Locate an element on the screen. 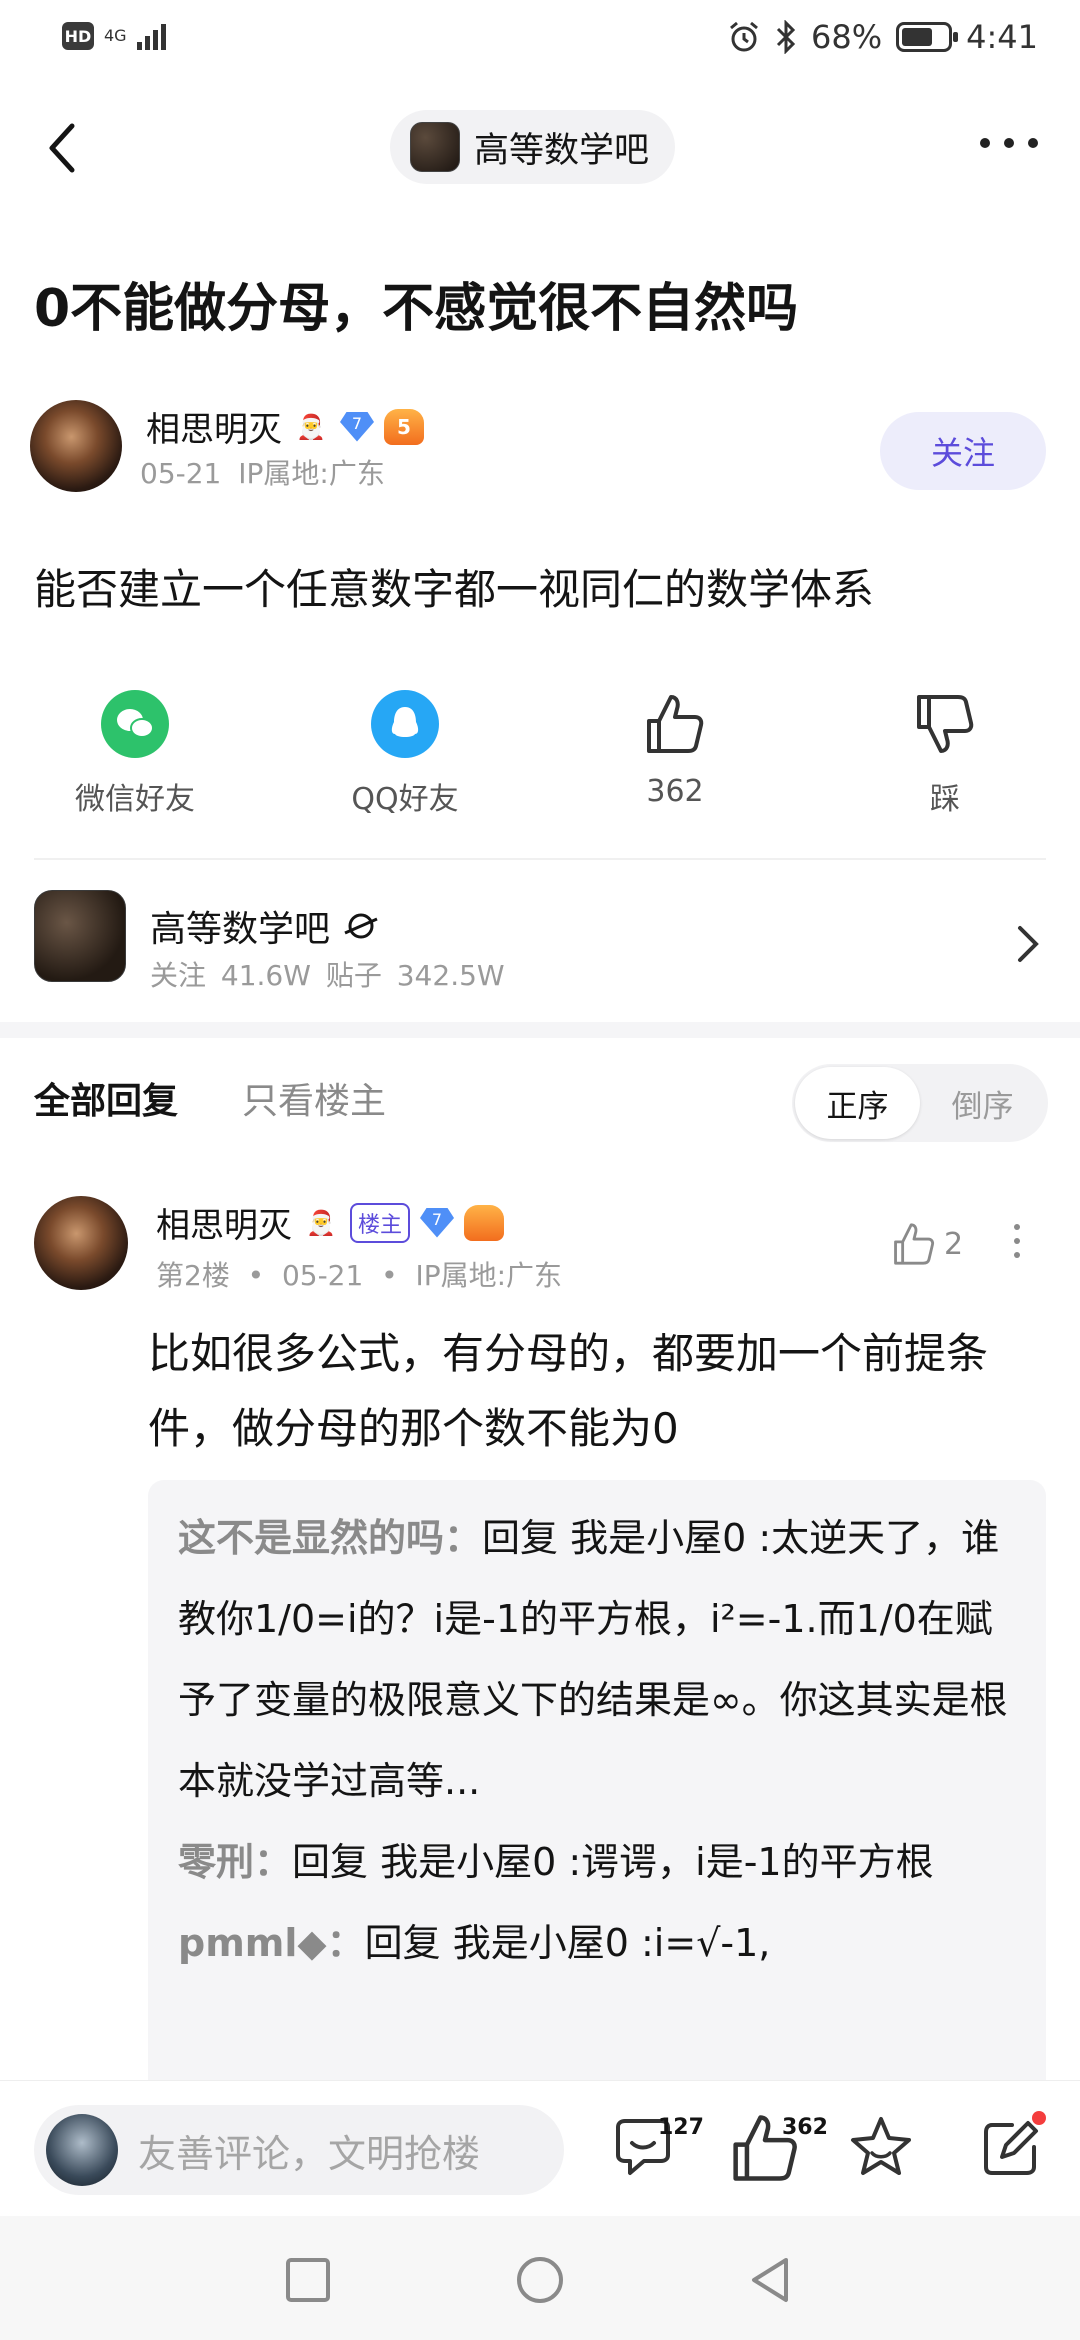  forum-card-name-row: 高等数学吧 is located at coordinates (265, 926).